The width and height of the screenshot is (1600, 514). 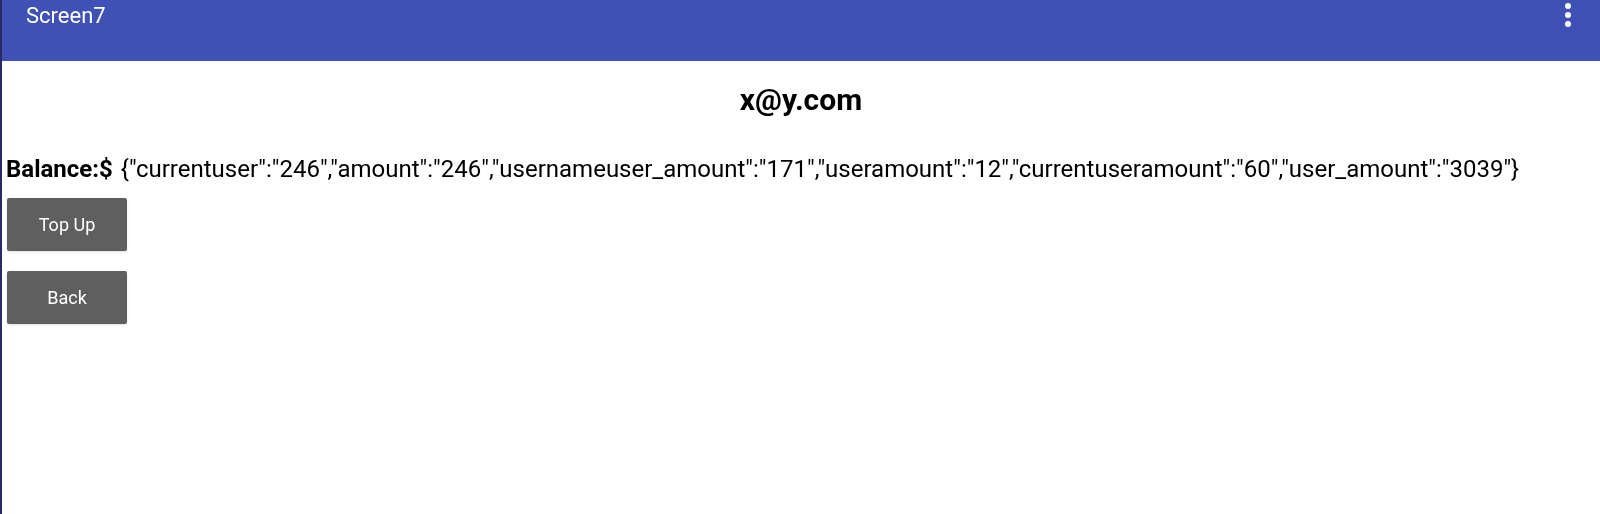 I want to click on email-heading: x@y.com, so click(x=801, y=100).